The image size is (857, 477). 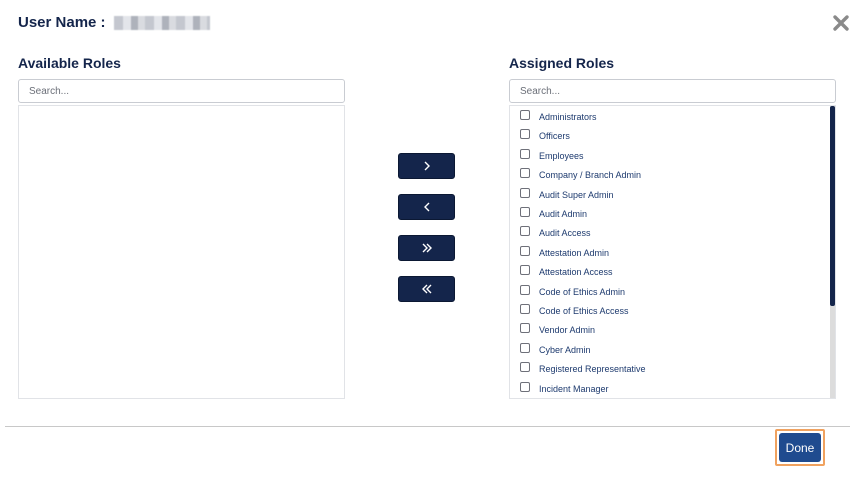 I want to click on done-button: Done, so click(x=800, y=447).